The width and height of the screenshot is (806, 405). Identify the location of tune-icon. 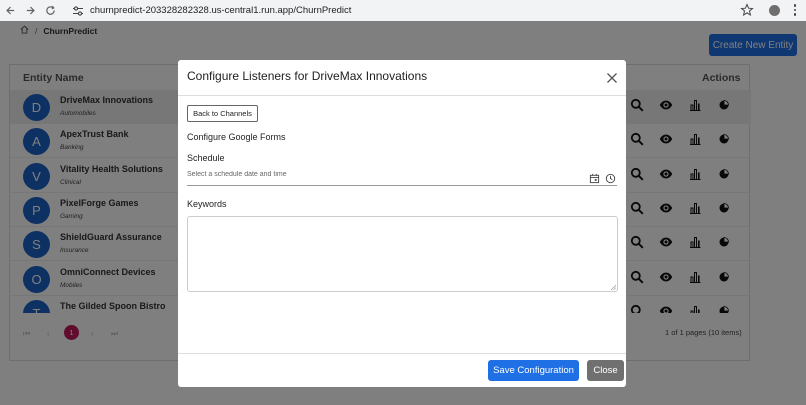
(78, 11).